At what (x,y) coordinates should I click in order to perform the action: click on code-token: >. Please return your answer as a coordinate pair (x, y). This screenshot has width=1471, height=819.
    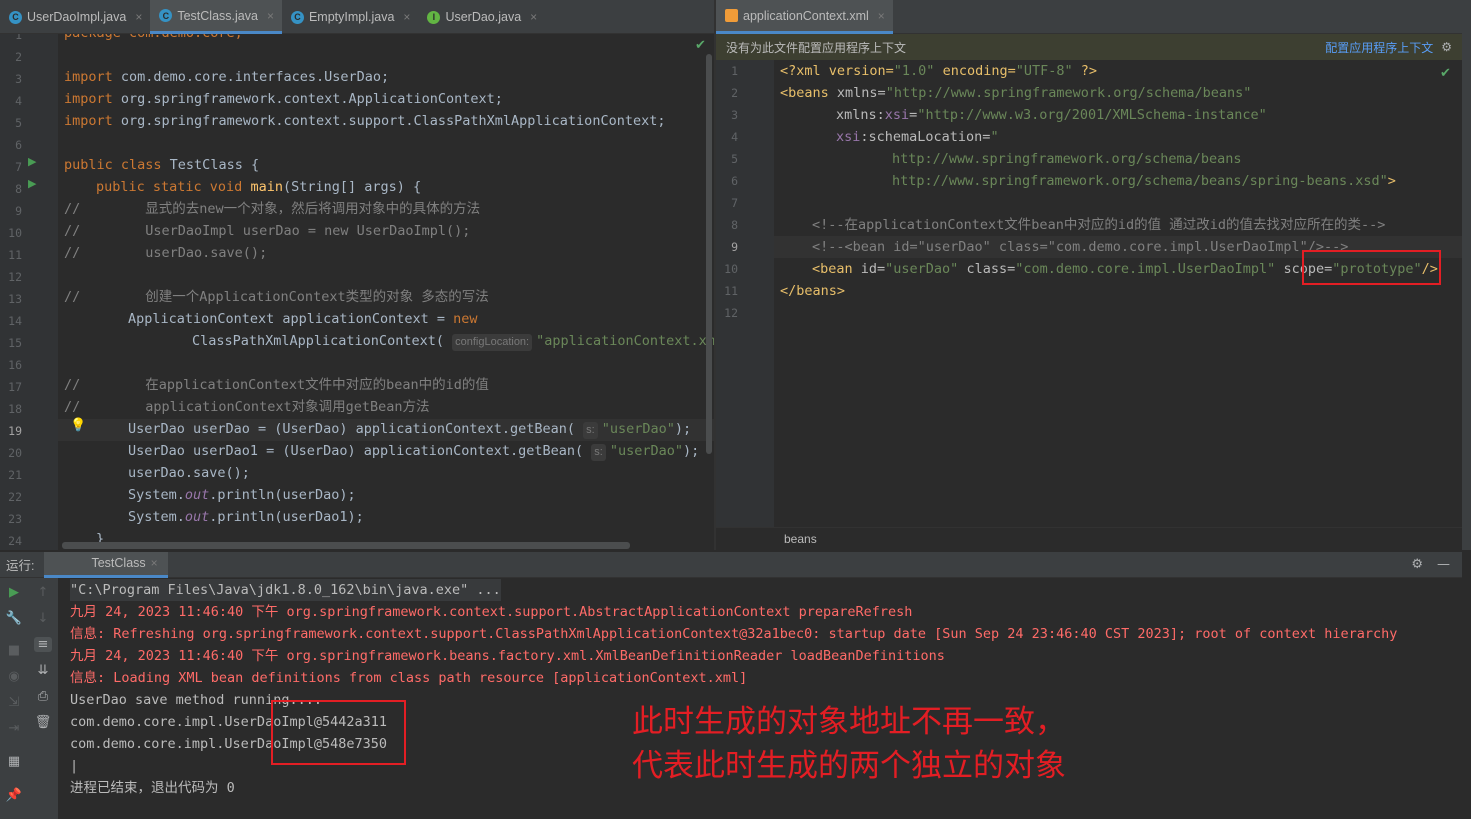
    Looking at the image, I should click on (1391, 181).